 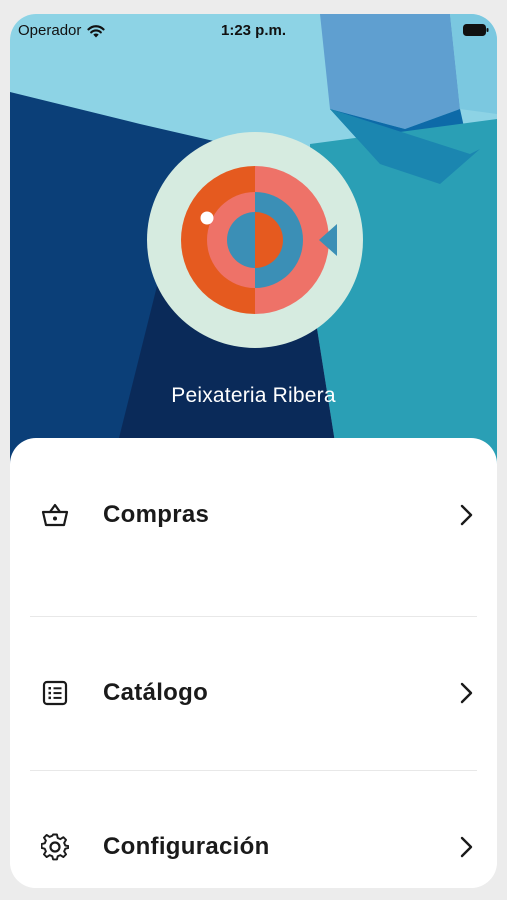 I want to click on menu-item-label: Configuración, so click(x=186, y=846).